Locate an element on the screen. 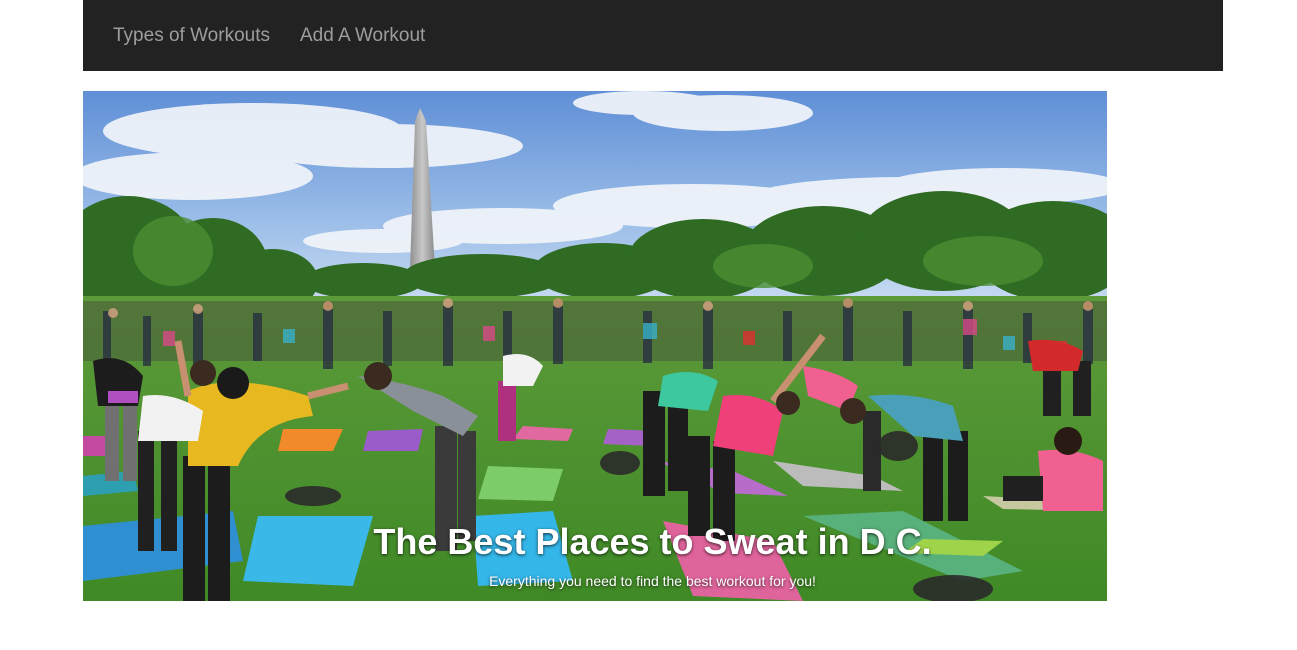 The height and width of the screenshot is (650, 1297). nav-link-types-of-workouts: Types of Workouts is located at coordinates (191, 36).